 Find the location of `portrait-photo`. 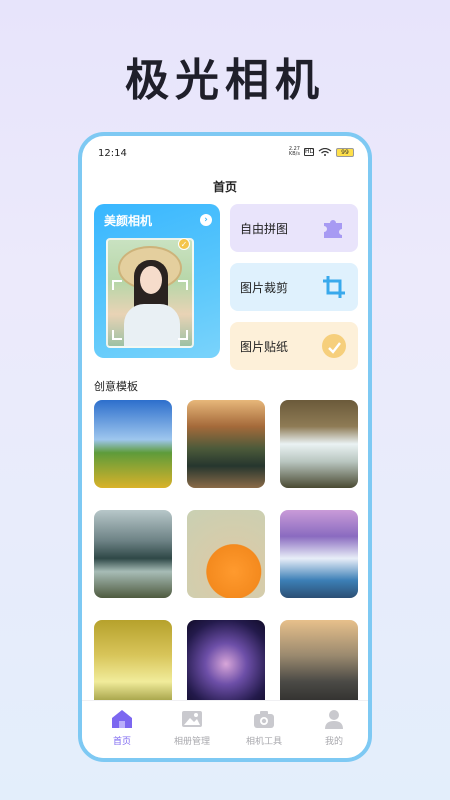

portrait-photo is located at coordinates (150, 293).